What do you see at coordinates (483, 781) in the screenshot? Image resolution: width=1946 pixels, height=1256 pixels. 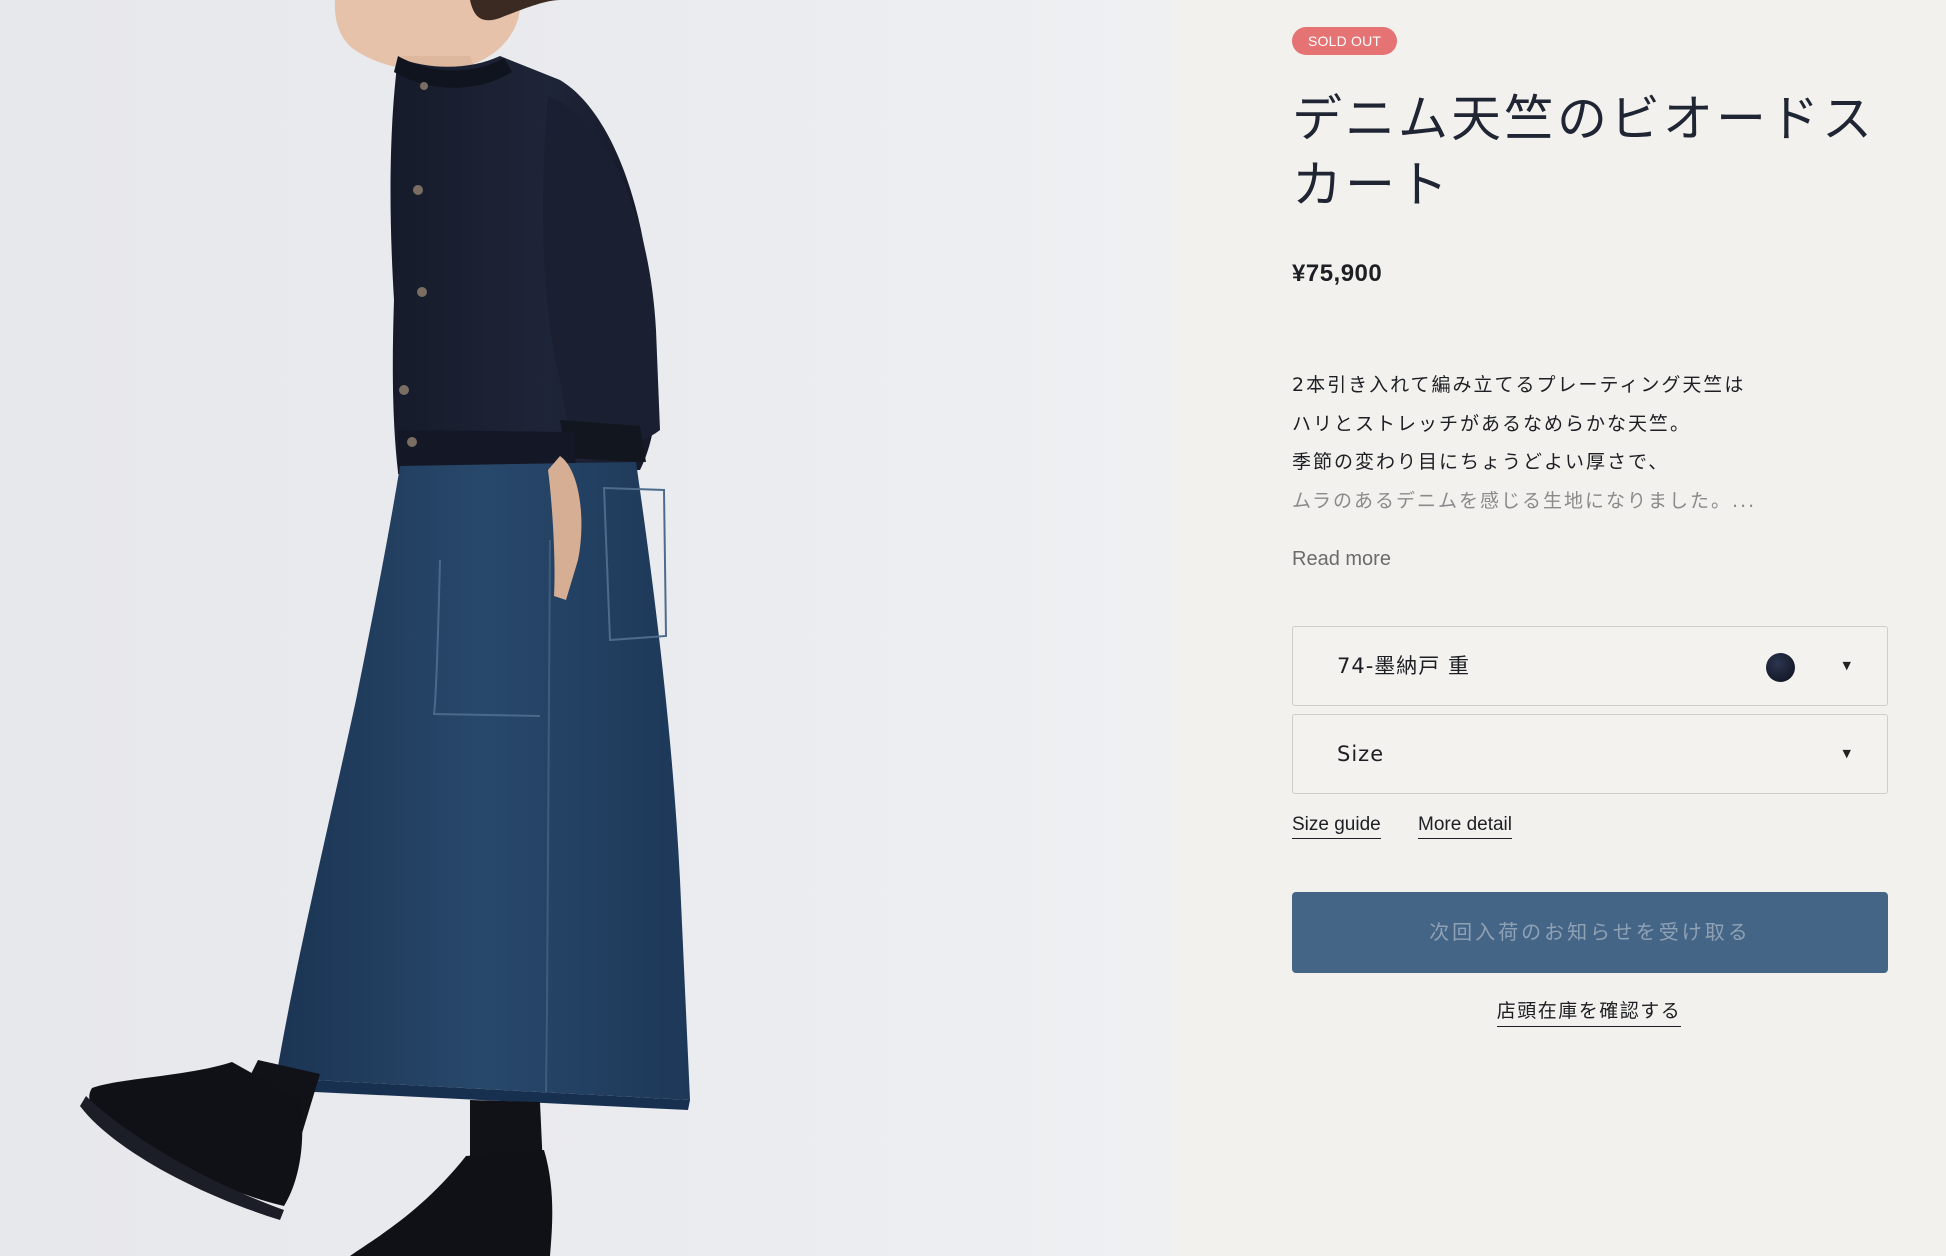 I see `denim-skirt` at bounding box center [483, 781].